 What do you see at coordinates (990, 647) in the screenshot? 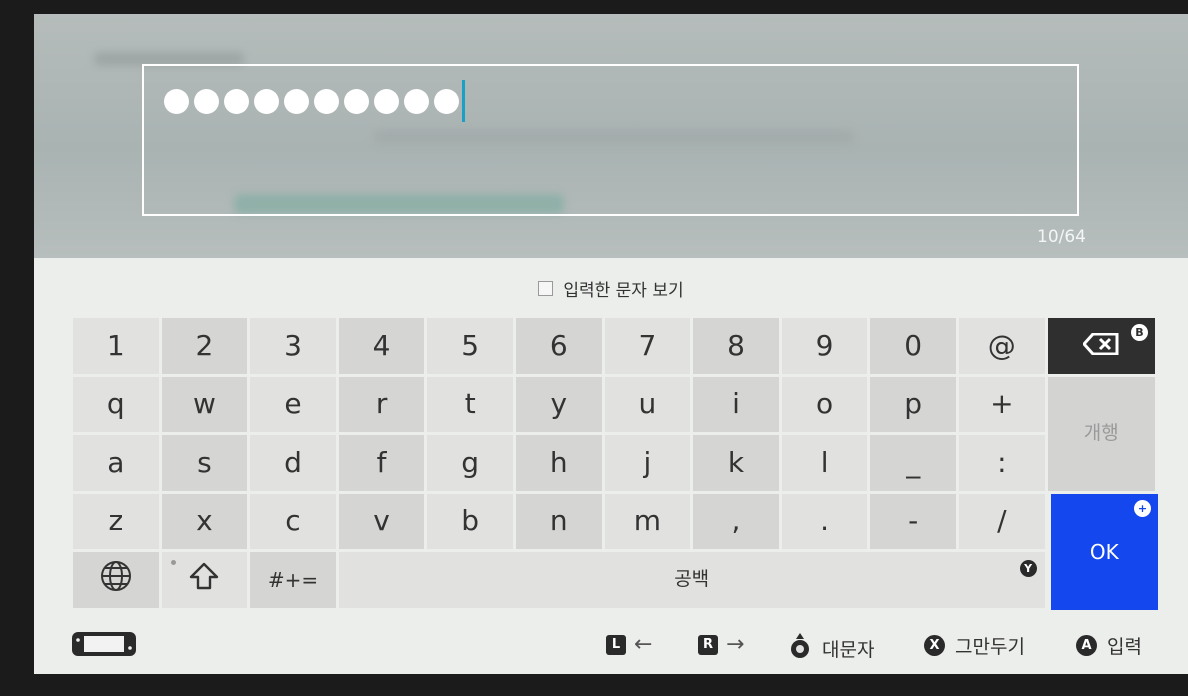
I see `cancel-label: 그만두기` at bounding box center [990, 647].